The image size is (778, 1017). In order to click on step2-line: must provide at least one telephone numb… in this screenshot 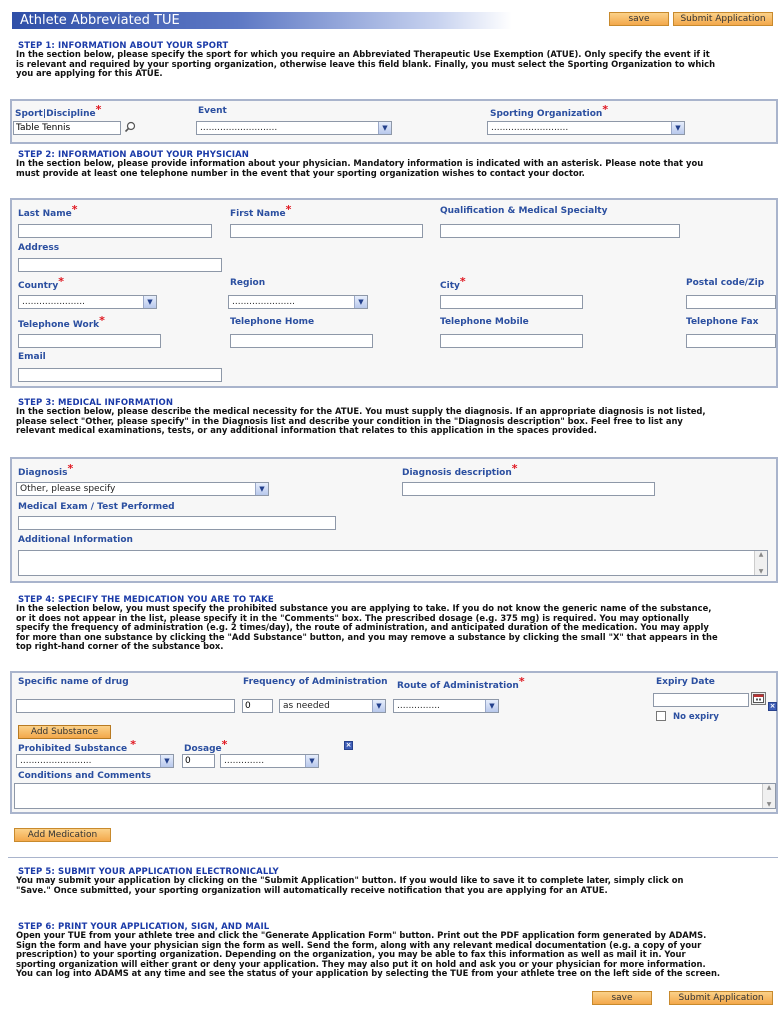, I will do `click(300, 172)`.